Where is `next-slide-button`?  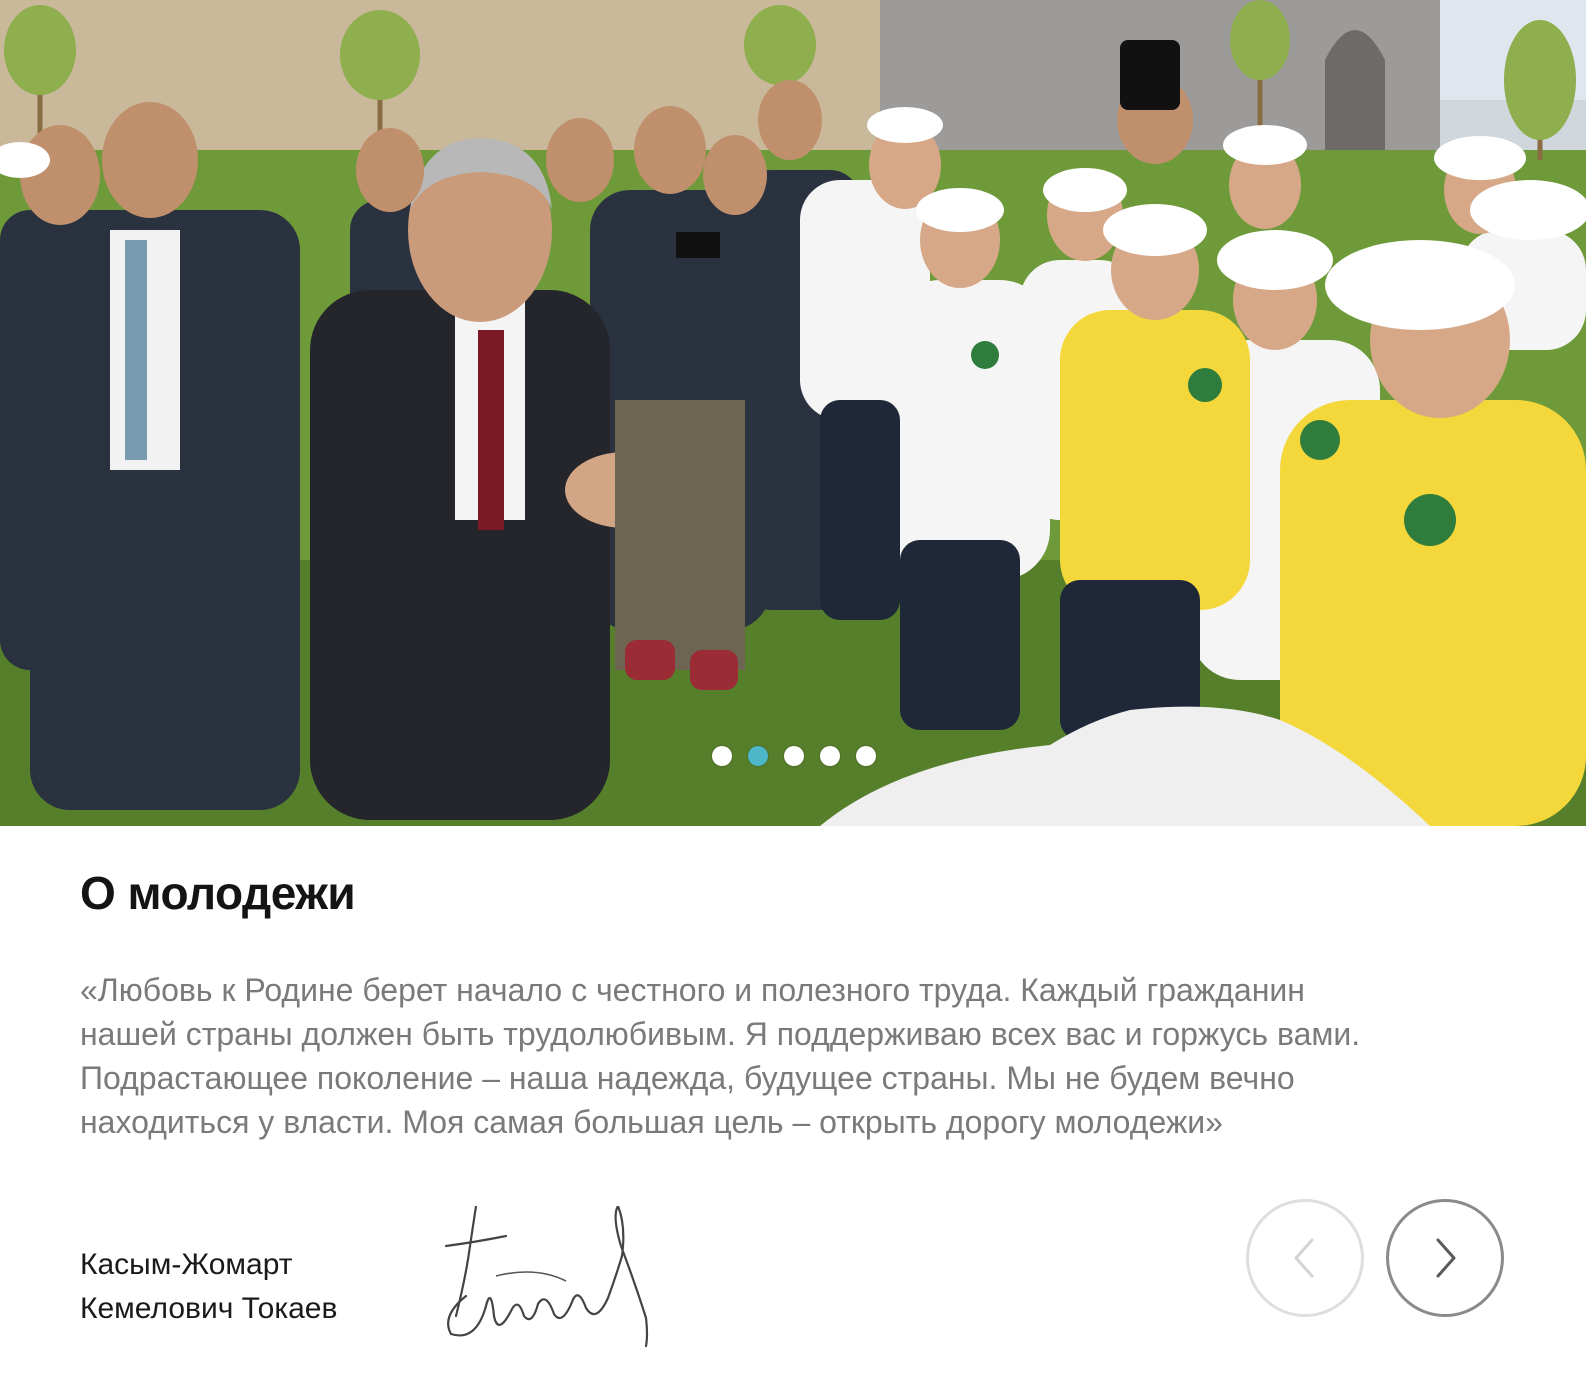 next-slide-button is located at coordinates (1445, 1258).